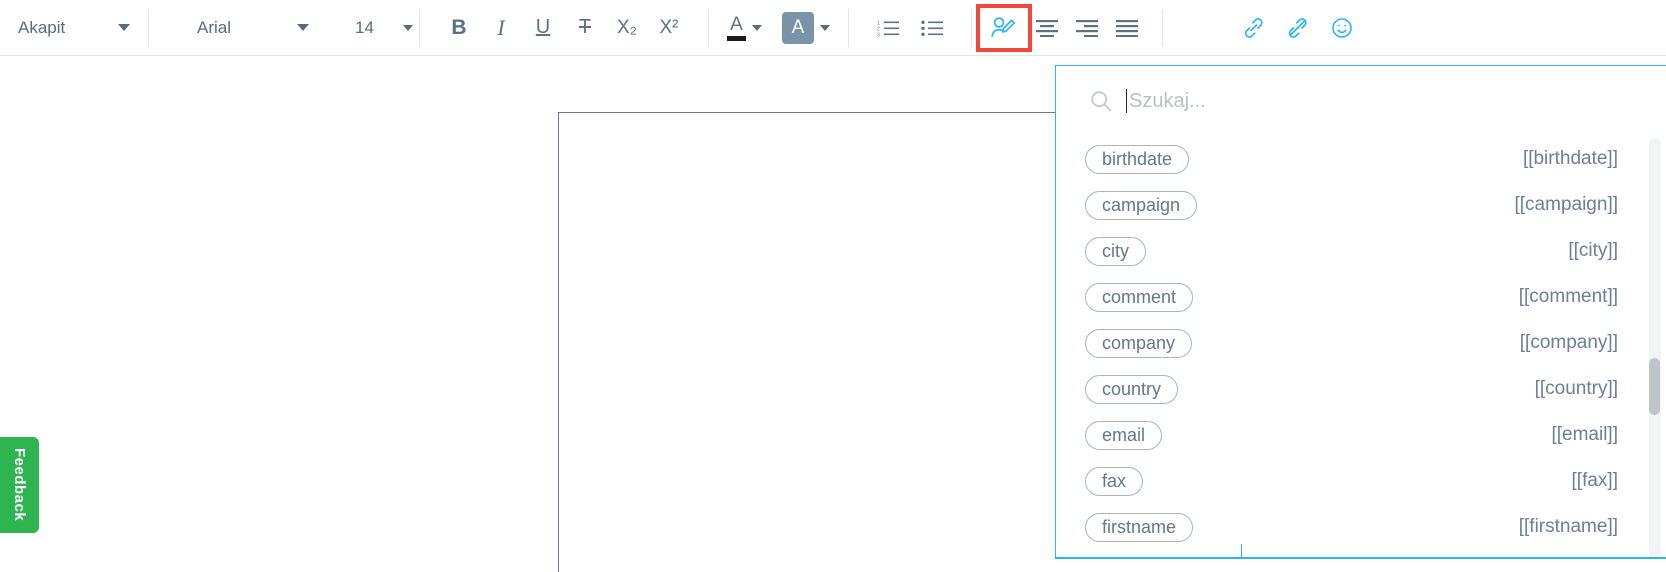 The image size is (1666, 572). What do you see at coordinates (253, 28) in the screenshot?
I see `font-family-select: Arial` at bounding box center [253, 28].